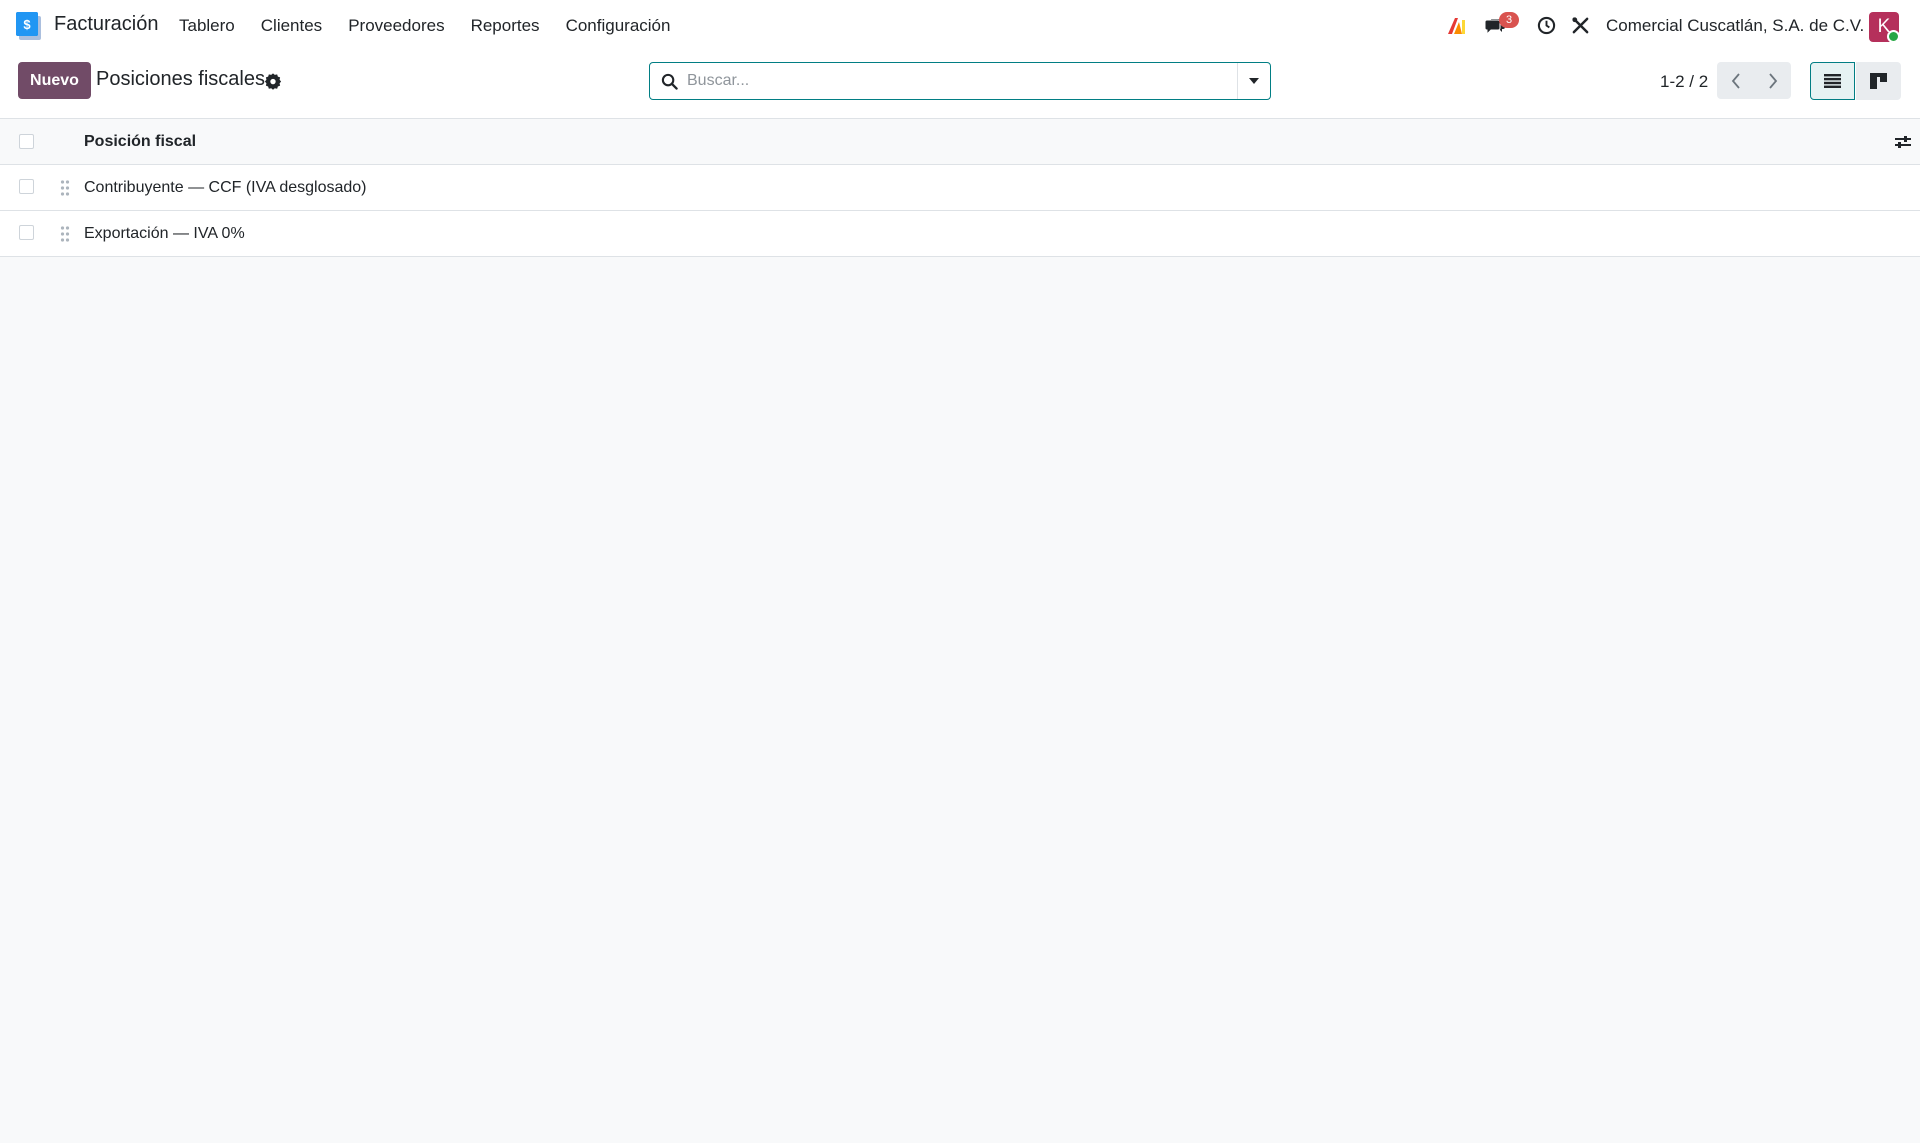 This screenshot has width=1920, height=1143. I want to click on kanban-icon, so click(1878, 81).